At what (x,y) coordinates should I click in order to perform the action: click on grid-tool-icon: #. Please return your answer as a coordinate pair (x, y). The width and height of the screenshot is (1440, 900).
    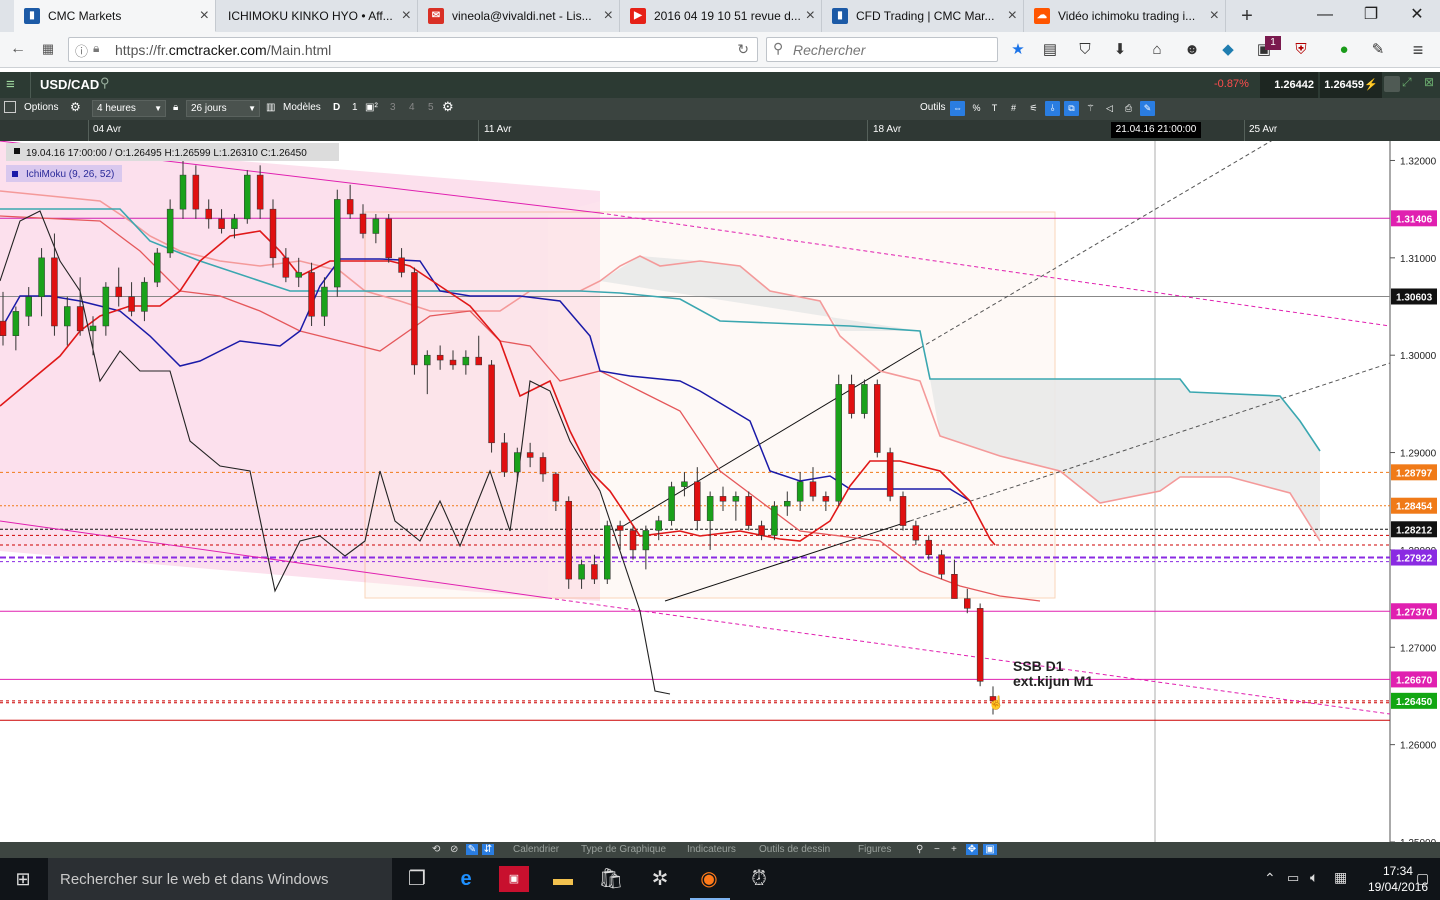
    Looking at the image, I should click on (1013, 108).